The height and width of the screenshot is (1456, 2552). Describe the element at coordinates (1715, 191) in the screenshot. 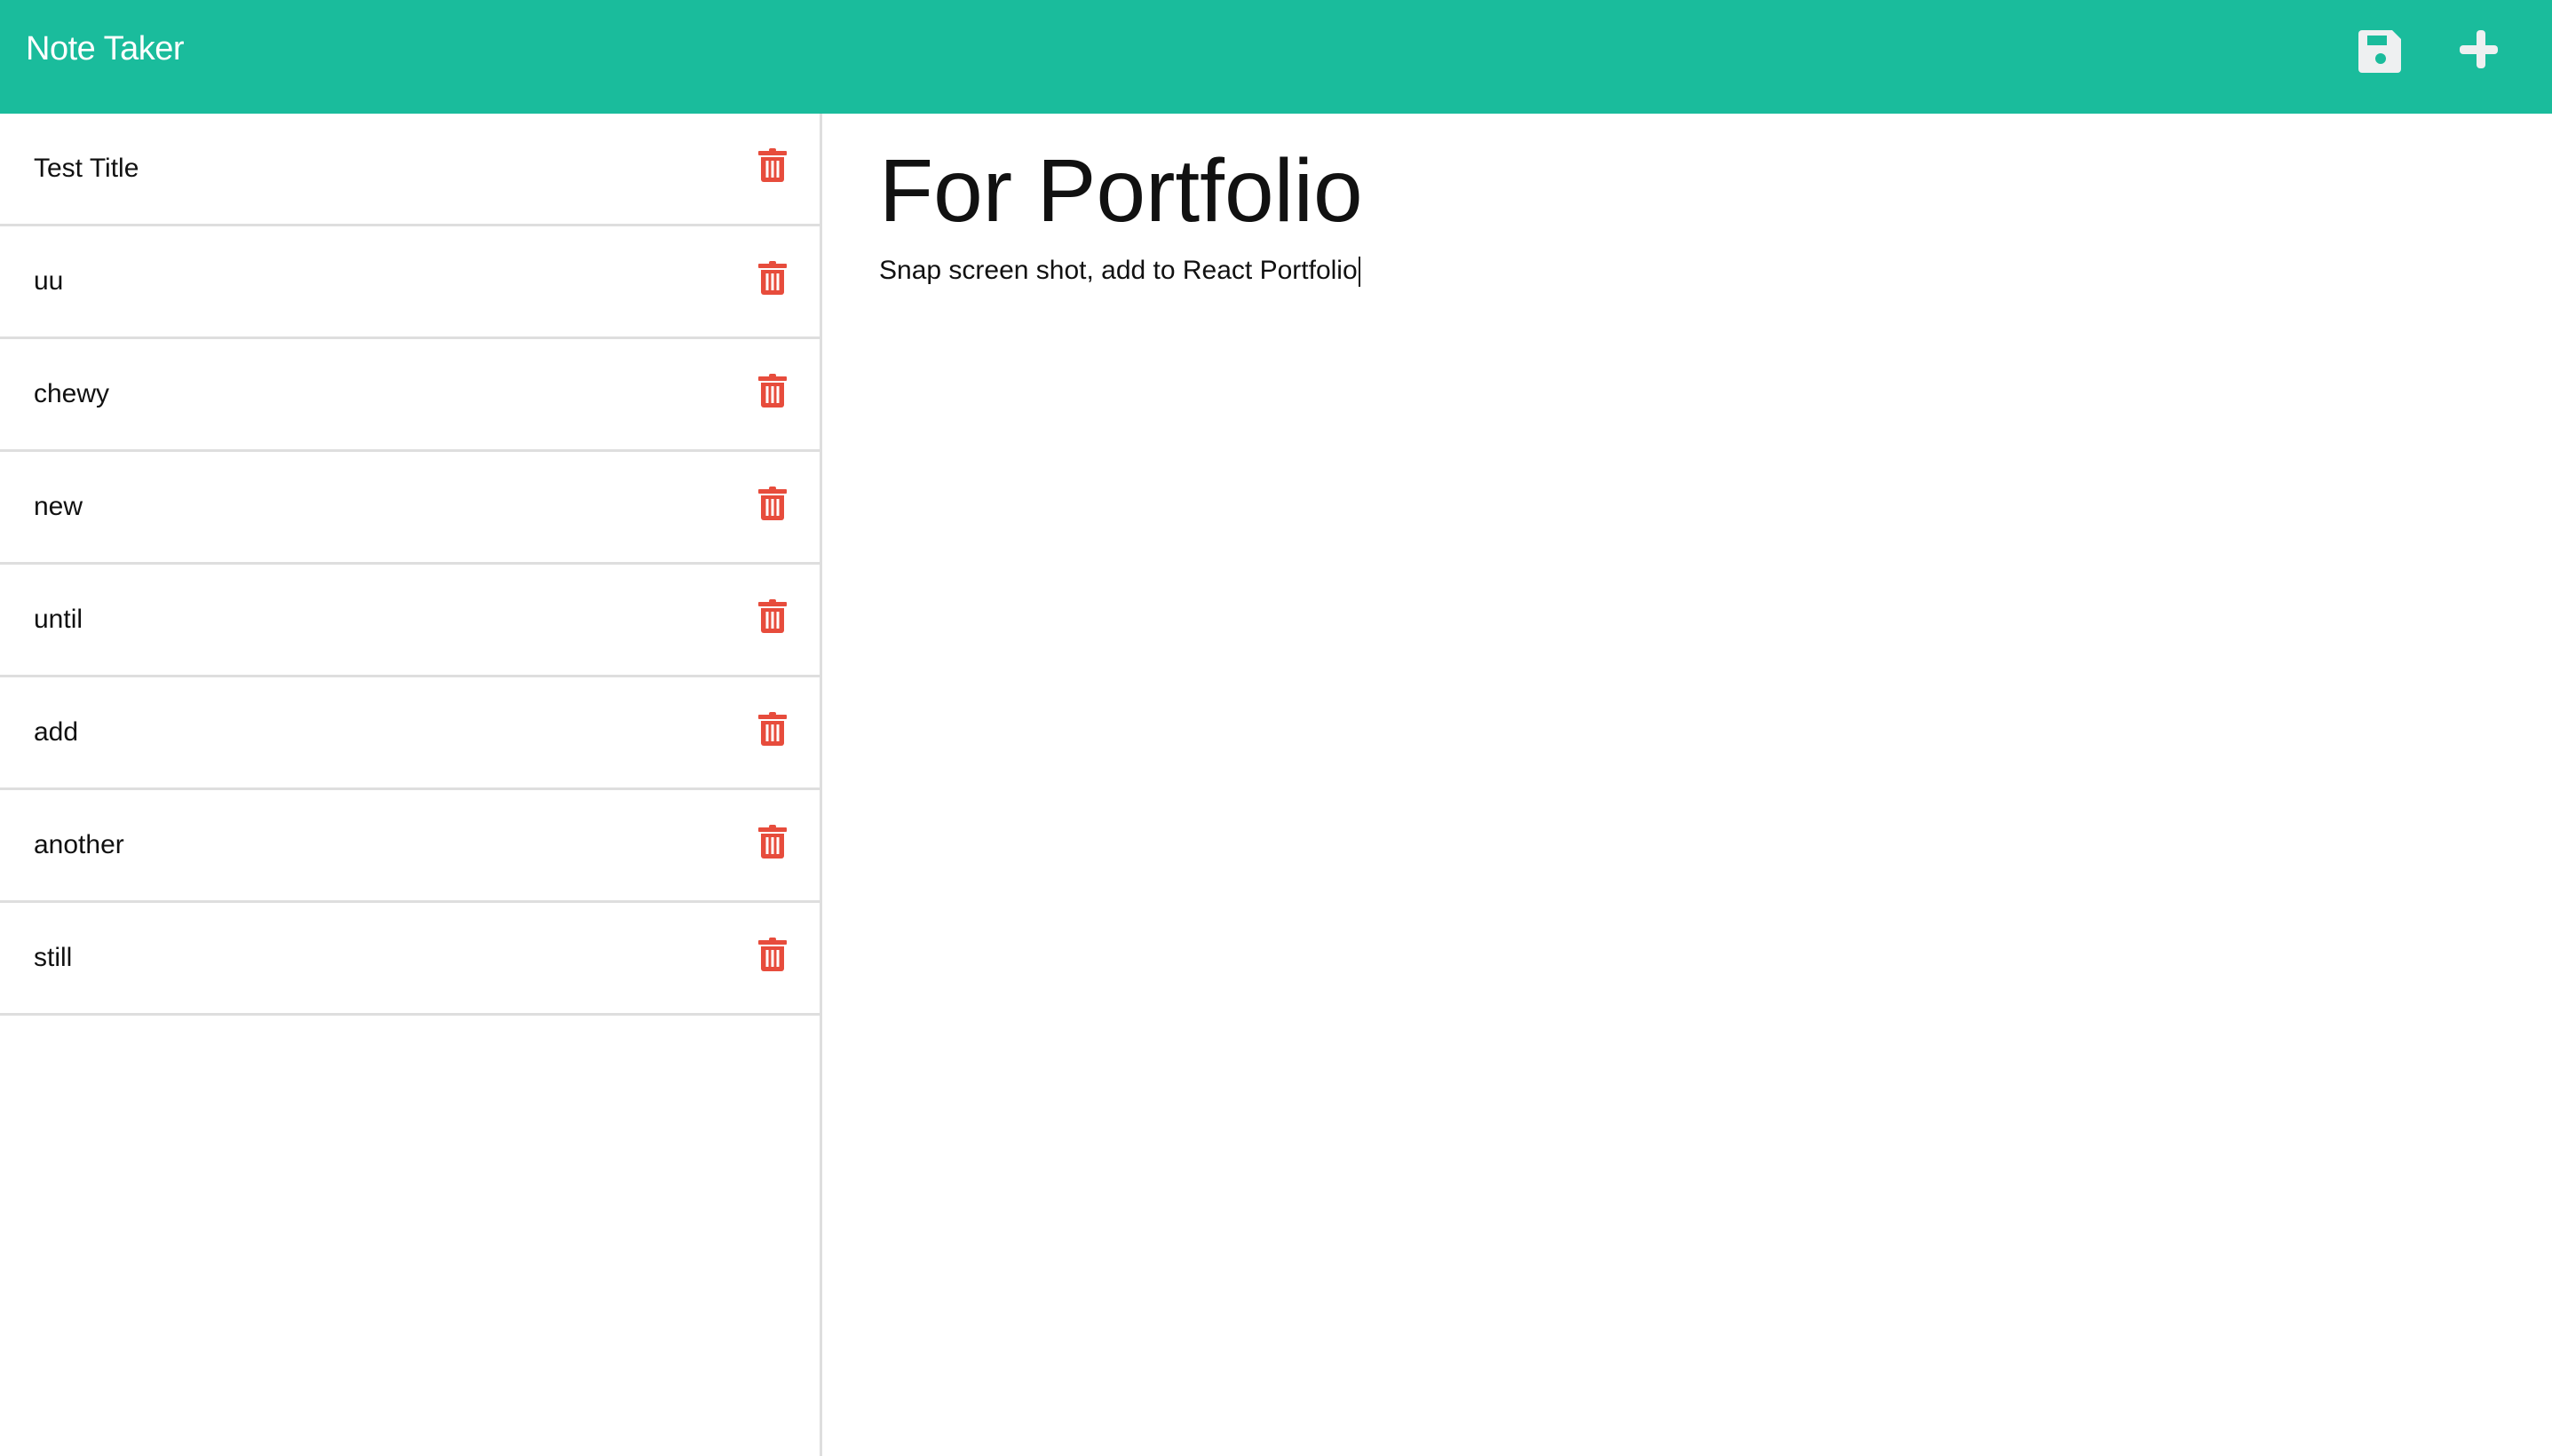

I see `note-title-input: For Portfolio` at that location.